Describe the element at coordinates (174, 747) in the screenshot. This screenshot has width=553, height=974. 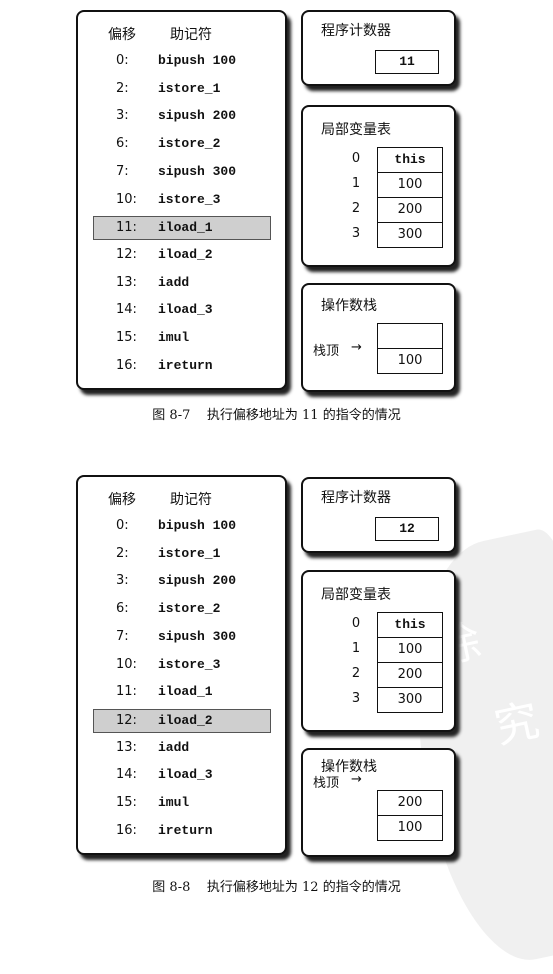
I see `bytecode-mnemonic: iadd` at that location.